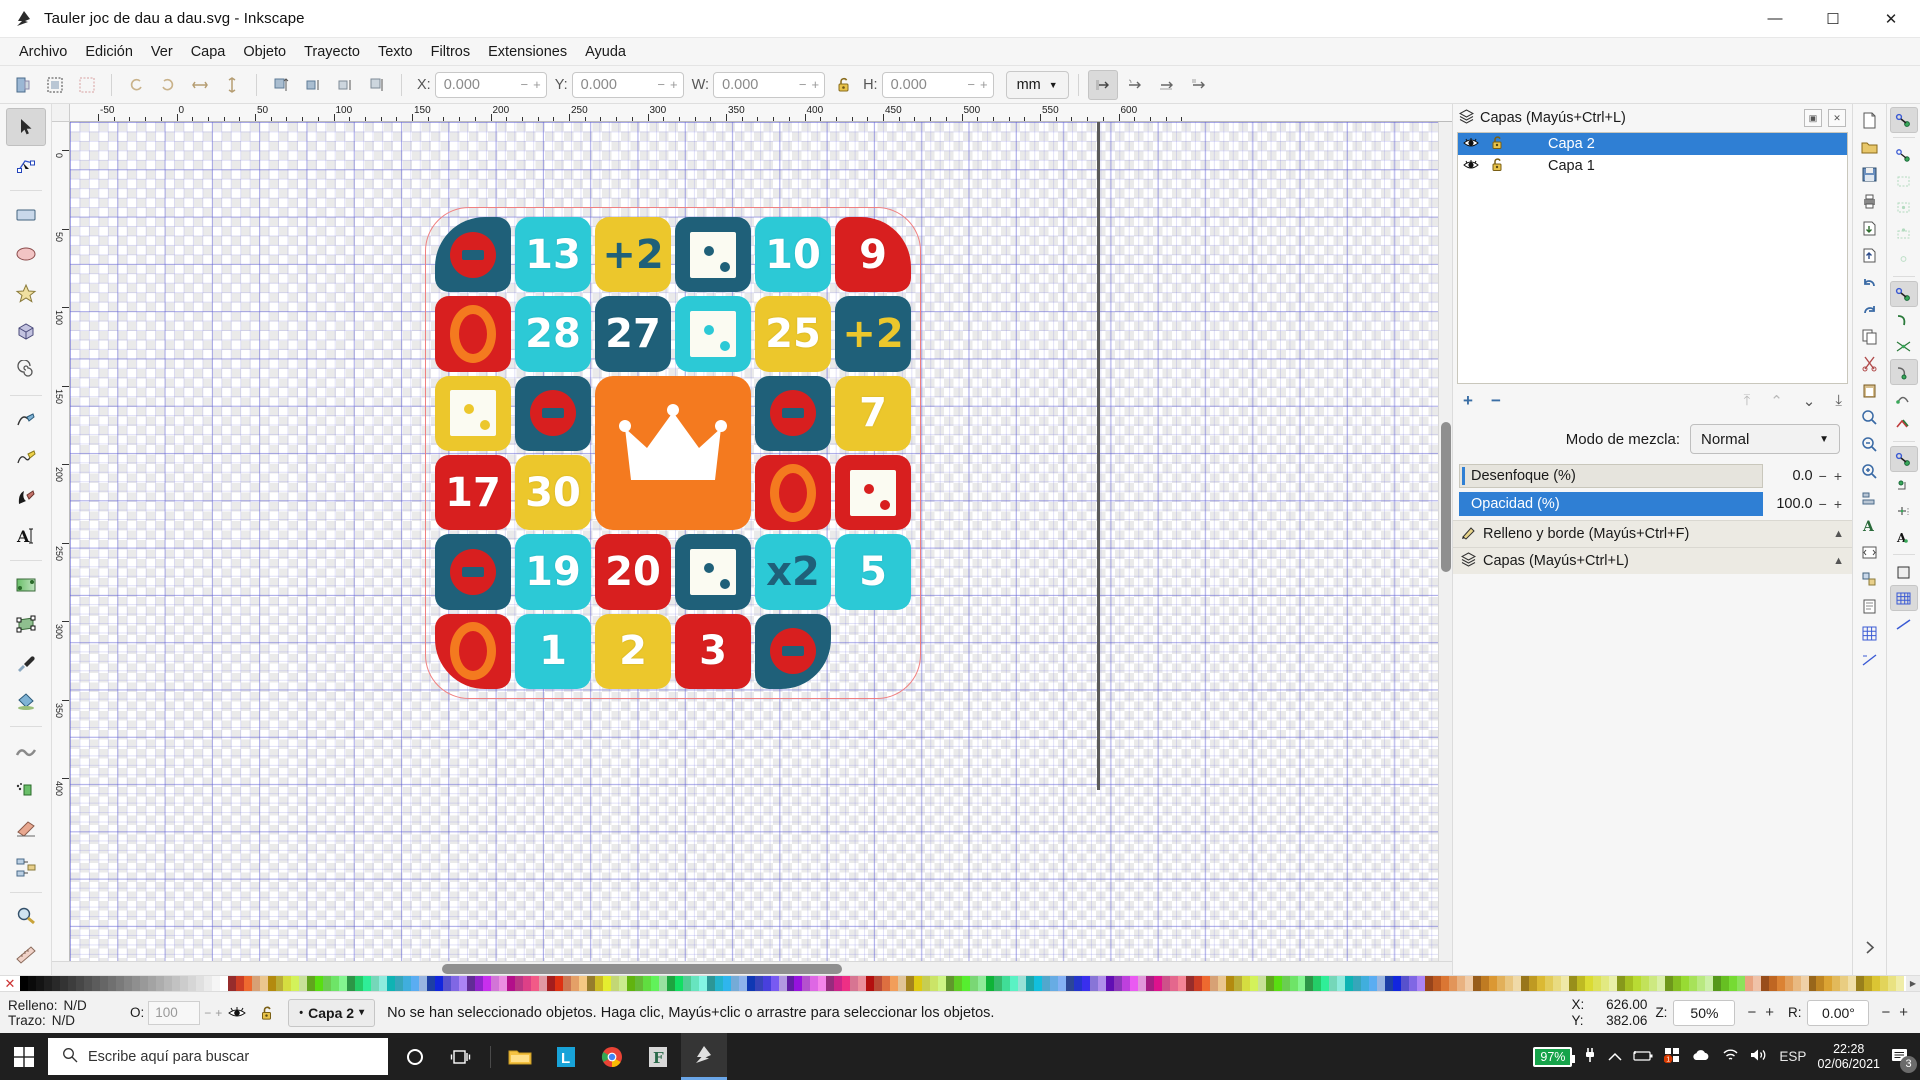  Describe the element at coordinates (1838, 401) in the screenshot. I see `lower-to-bottom-button: ⤓` at that location.